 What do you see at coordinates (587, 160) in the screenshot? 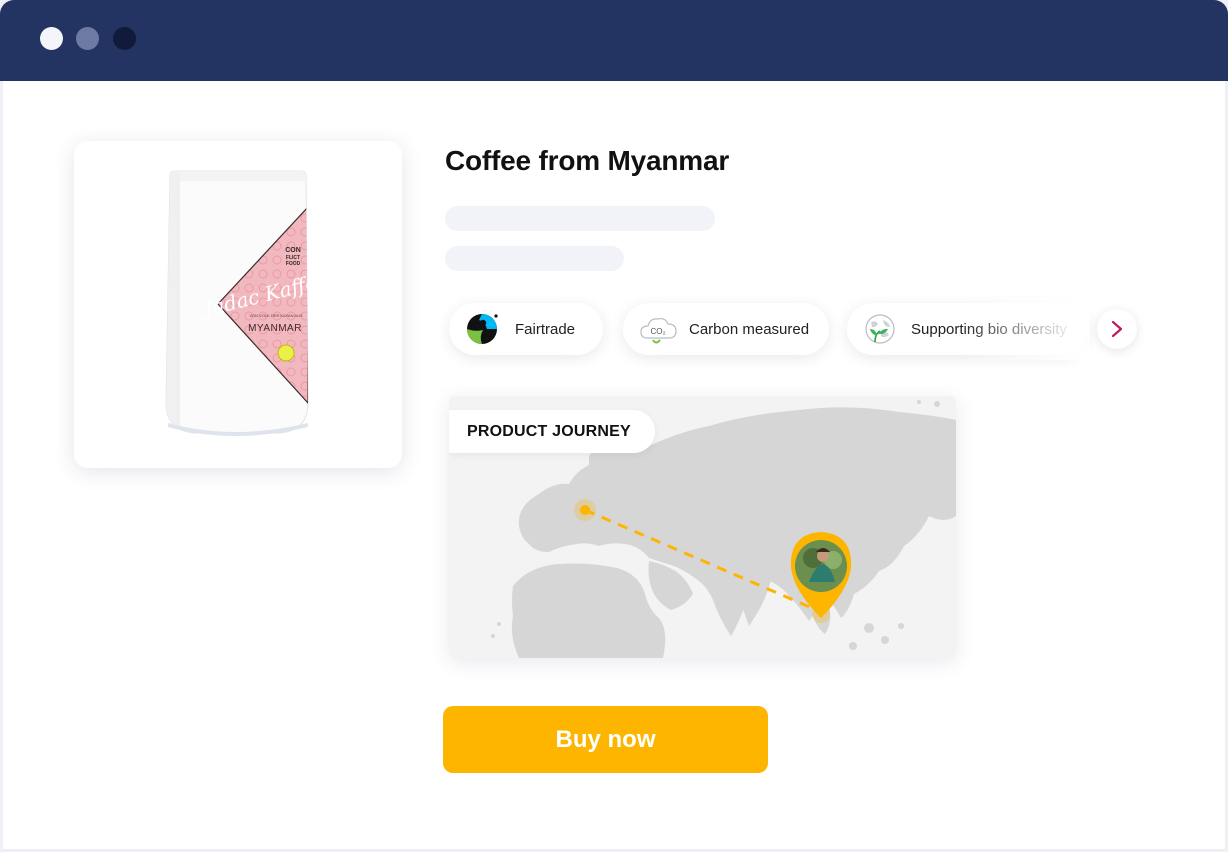
I see `product-title: Coffee from Myanmar` at bounding box center [587, 160].